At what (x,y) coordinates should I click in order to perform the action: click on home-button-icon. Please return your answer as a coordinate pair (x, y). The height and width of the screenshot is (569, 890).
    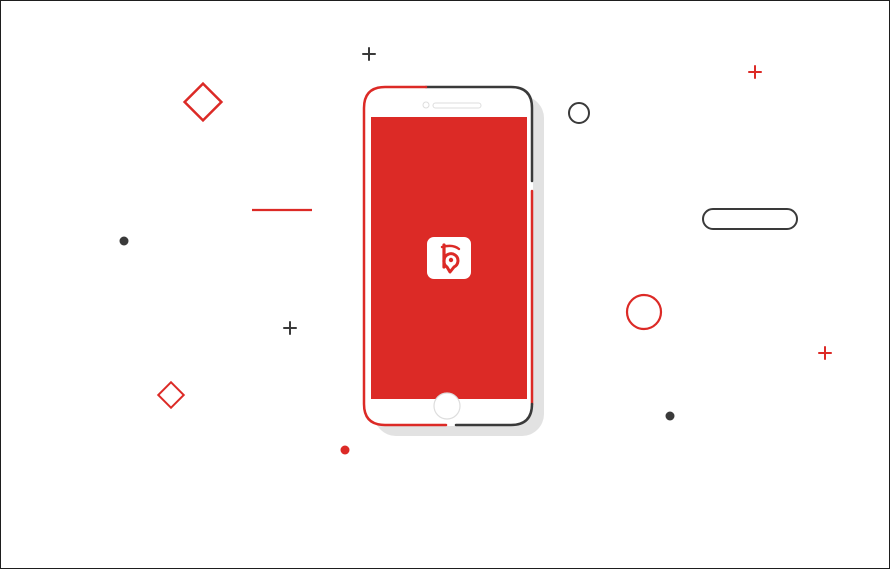
    Looking at the image, I should click on (447, 406).